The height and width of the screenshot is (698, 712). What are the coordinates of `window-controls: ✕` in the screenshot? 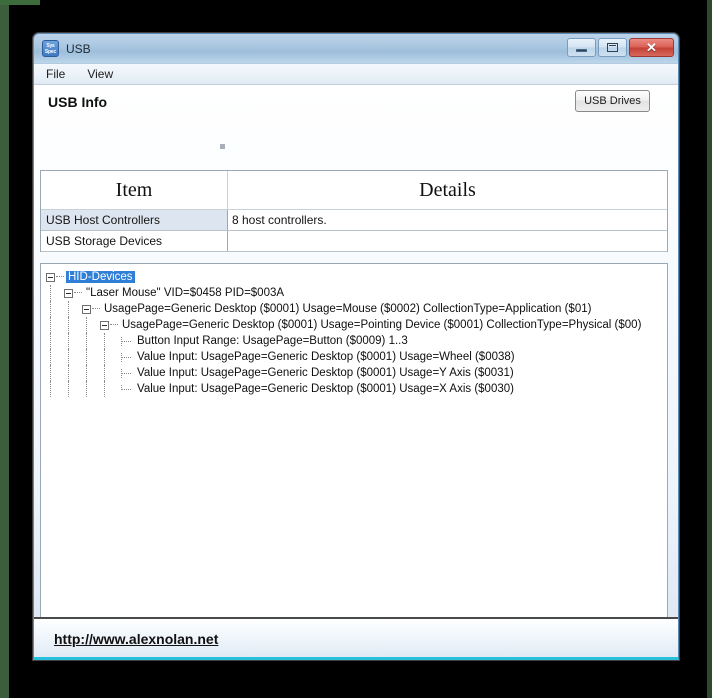 It's located at (620, 47).